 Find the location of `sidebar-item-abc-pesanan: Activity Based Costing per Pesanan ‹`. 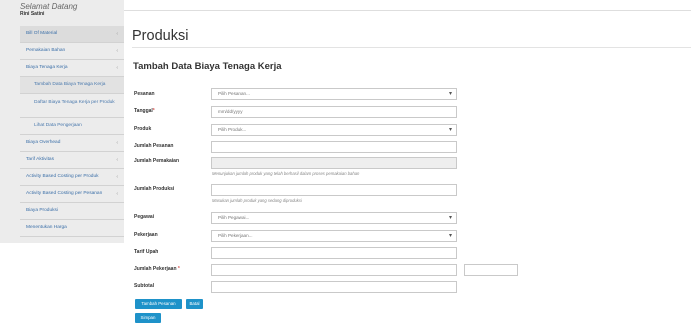

sidebar-item-abc-pesanan: Activity Based Costing per Pesanan ‹ is located at coordinates (72, 194).